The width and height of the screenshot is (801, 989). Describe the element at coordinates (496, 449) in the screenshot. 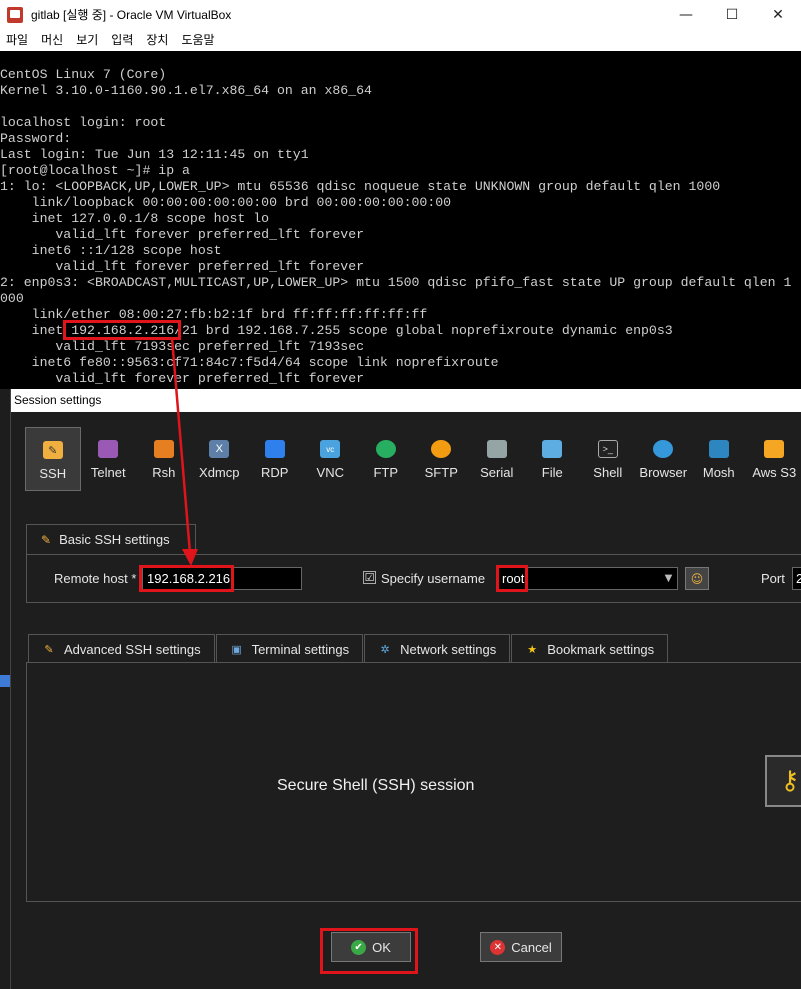

I see `serial-icon` at that location.